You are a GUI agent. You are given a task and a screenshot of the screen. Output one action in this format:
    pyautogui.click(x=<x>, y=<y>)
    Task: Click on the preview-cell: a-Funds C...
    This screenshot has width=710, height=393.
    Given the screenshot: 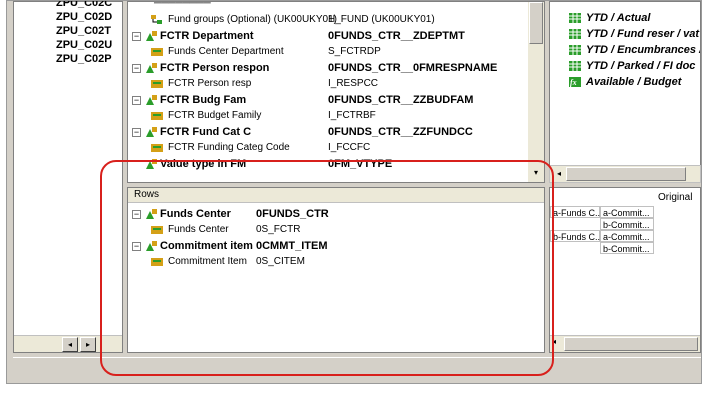 What is the action you would take?
    pyautogui.click(x=576, y=212)
    